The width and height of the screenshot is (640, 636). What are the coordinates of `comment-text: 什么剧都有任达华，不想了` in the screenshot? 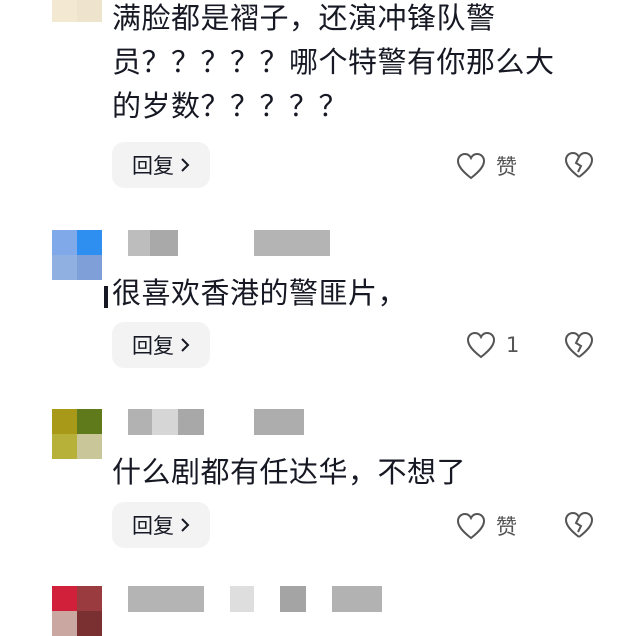 It's located at (289, 472).